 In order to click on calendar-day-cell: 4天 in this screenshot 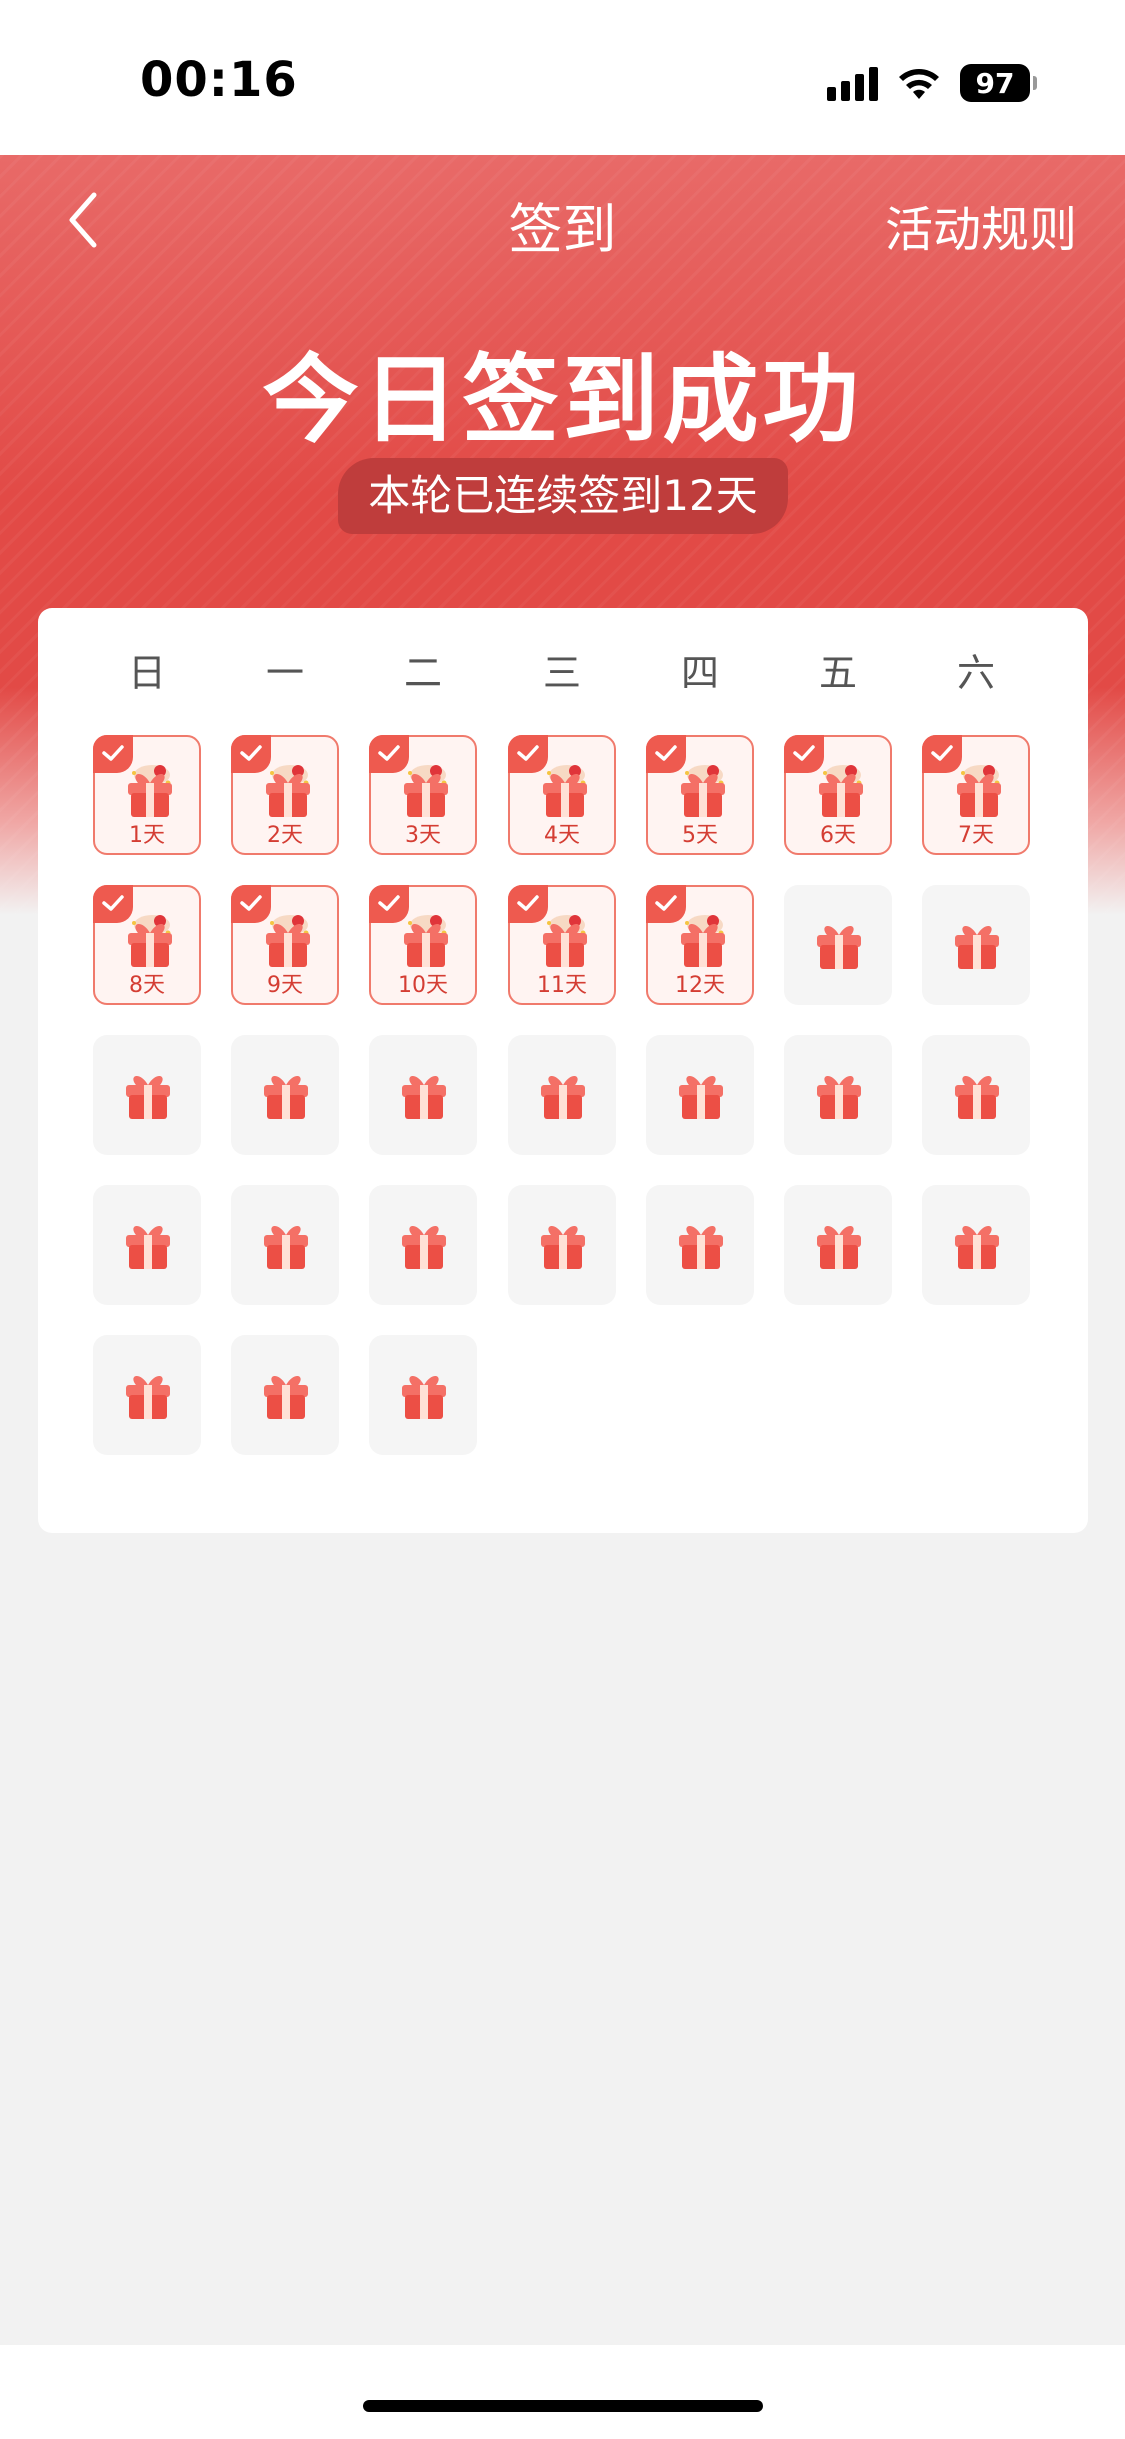, I will do `click(562, 795)`.